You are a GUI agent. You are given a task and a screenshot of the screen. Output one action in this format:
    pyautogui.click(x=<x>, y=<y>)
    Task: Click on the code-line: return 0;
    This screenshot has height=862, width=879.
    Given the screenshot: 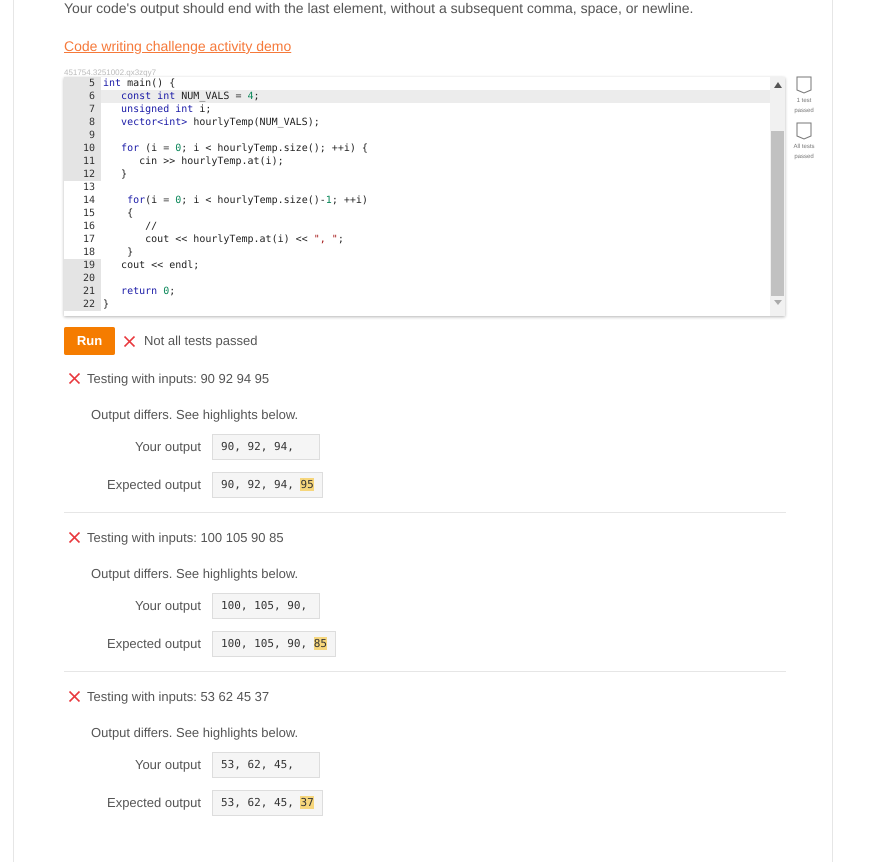 What is the action you would take?
    pyautogui.click(x=148, y=291)
    